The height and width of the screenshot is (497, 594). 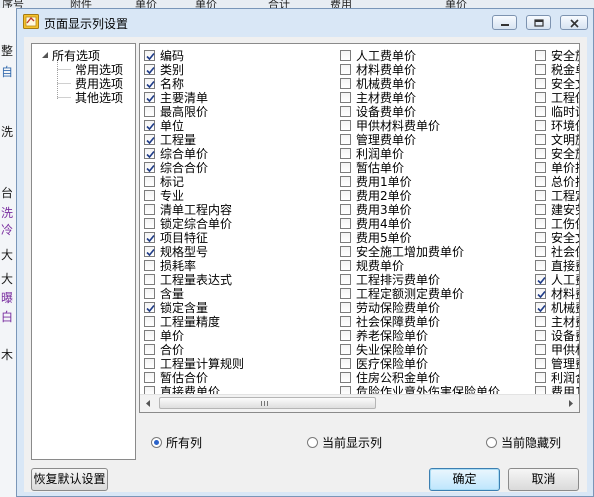 I want to click on category-tree: 所有选项 常用选项 费用选项 其他选项, so click(x=83, y=251).